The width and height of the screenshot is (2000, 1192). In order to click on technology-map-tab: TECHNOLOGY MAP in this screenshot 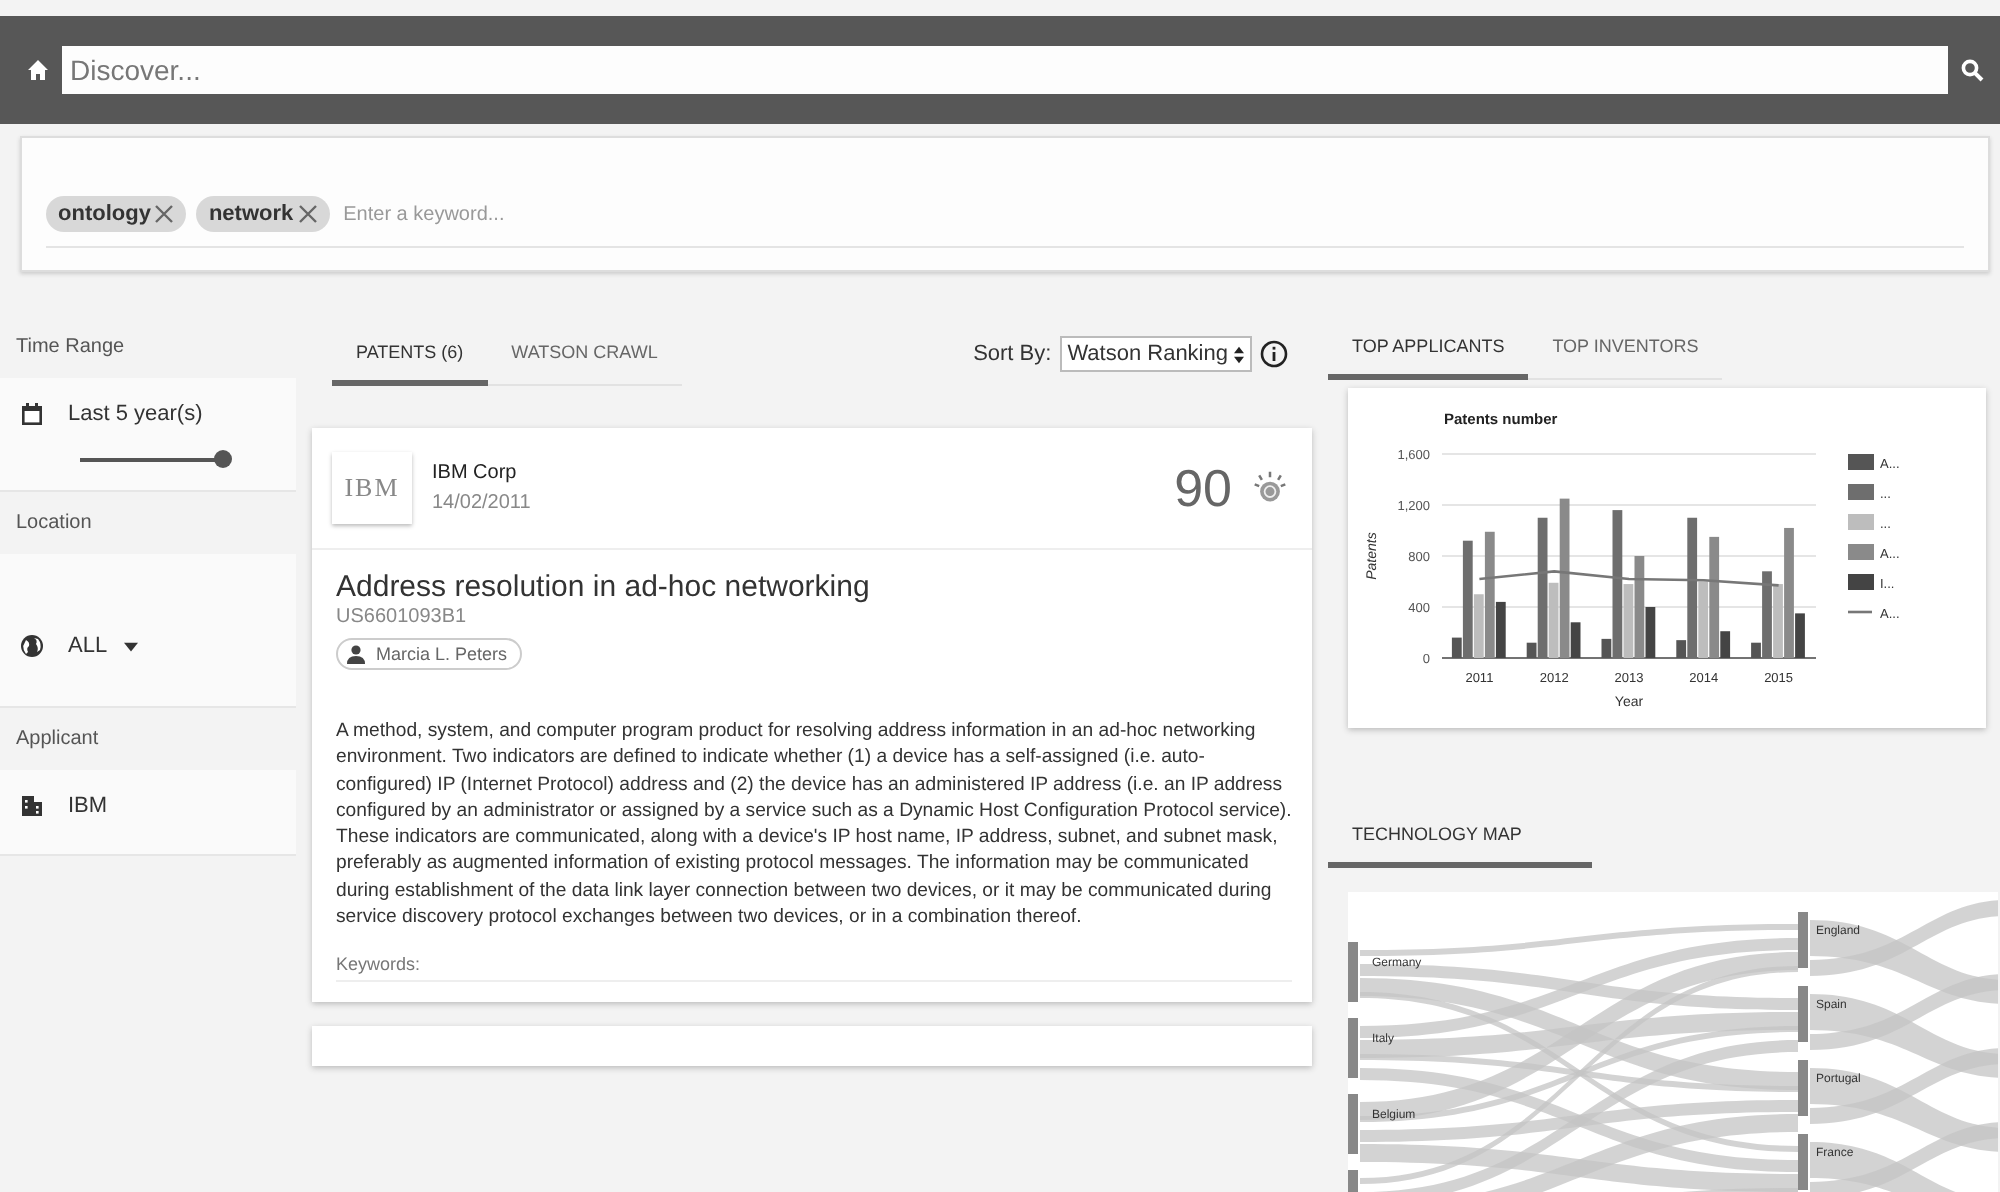, I will do `click(1460, 836)`.